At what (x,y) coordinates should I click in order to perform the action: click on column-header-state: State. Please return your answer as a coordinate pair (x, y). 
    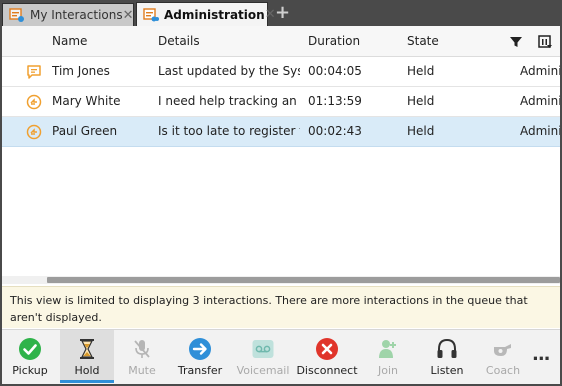
    Looking at the image, I should click on (457, 41).